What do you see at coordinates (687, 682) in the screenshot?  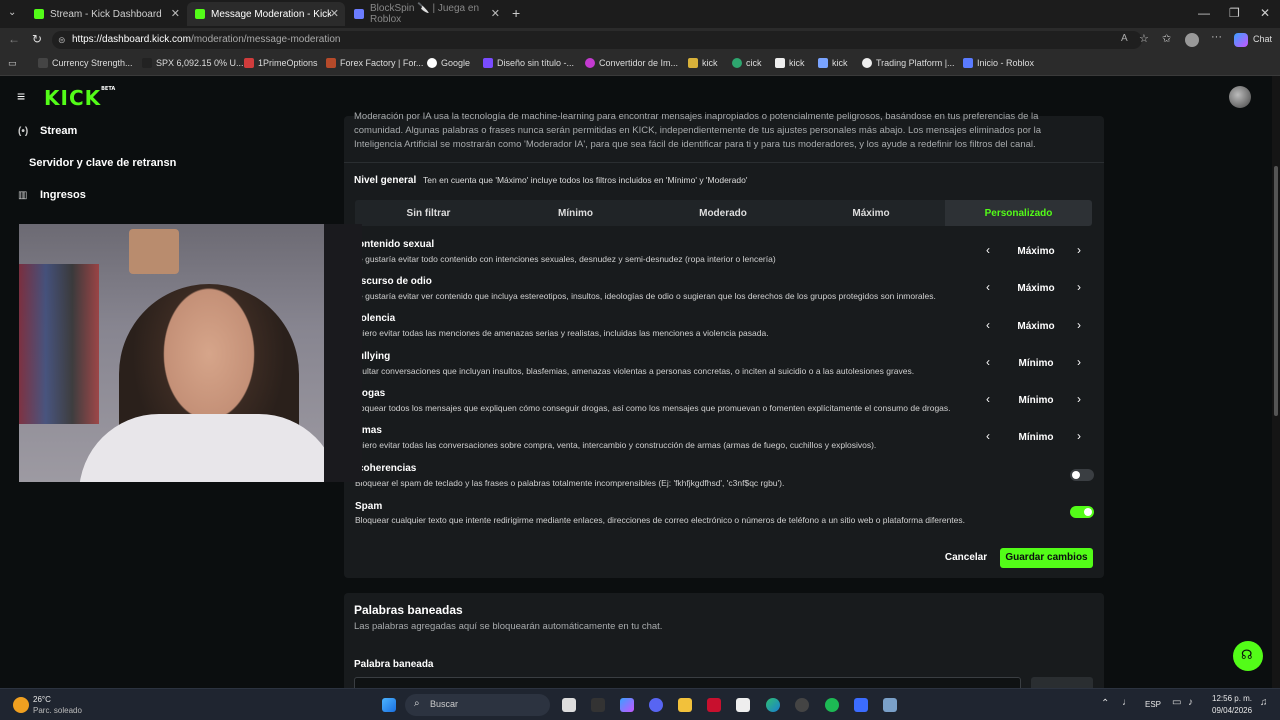 I see `banned-word-input` at bounding box center [687, 682].